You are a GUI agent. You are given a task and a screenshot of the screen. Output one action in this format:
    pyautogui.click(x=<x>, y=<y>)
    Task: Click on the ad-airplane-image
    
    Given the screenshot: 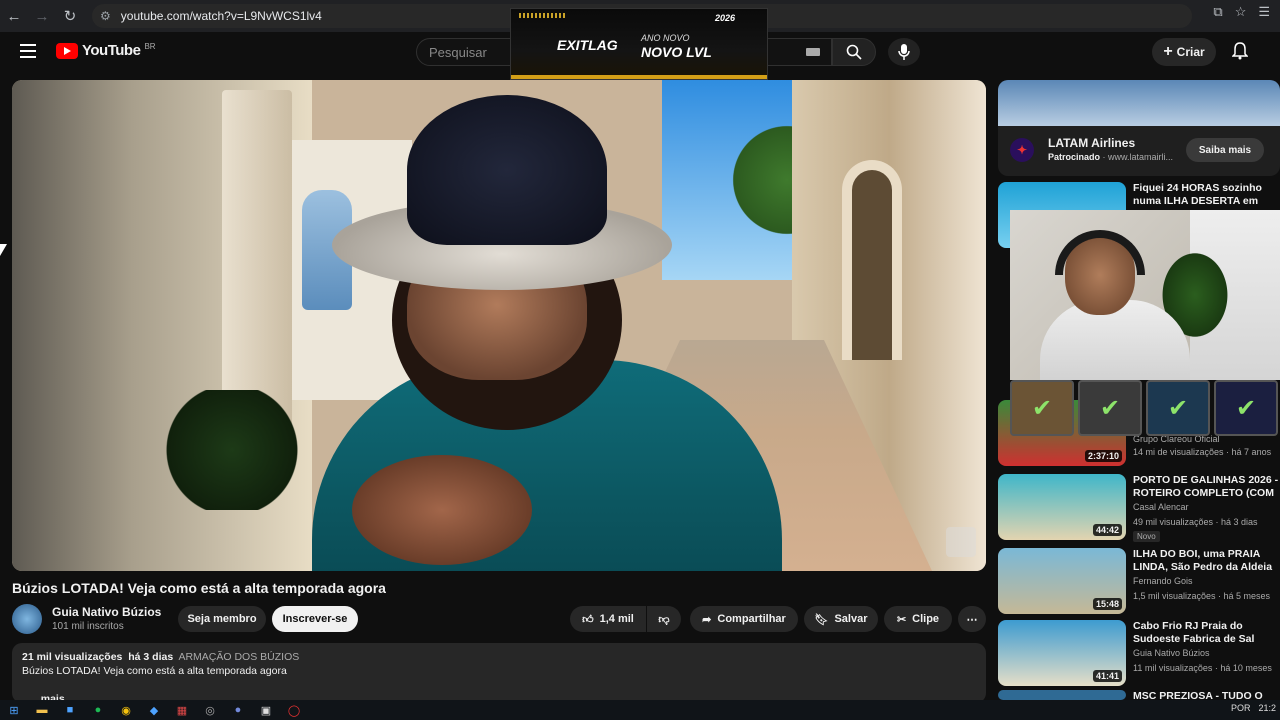 What is the action you would take?
    pyautogui.click(x=1139, y=103)
    